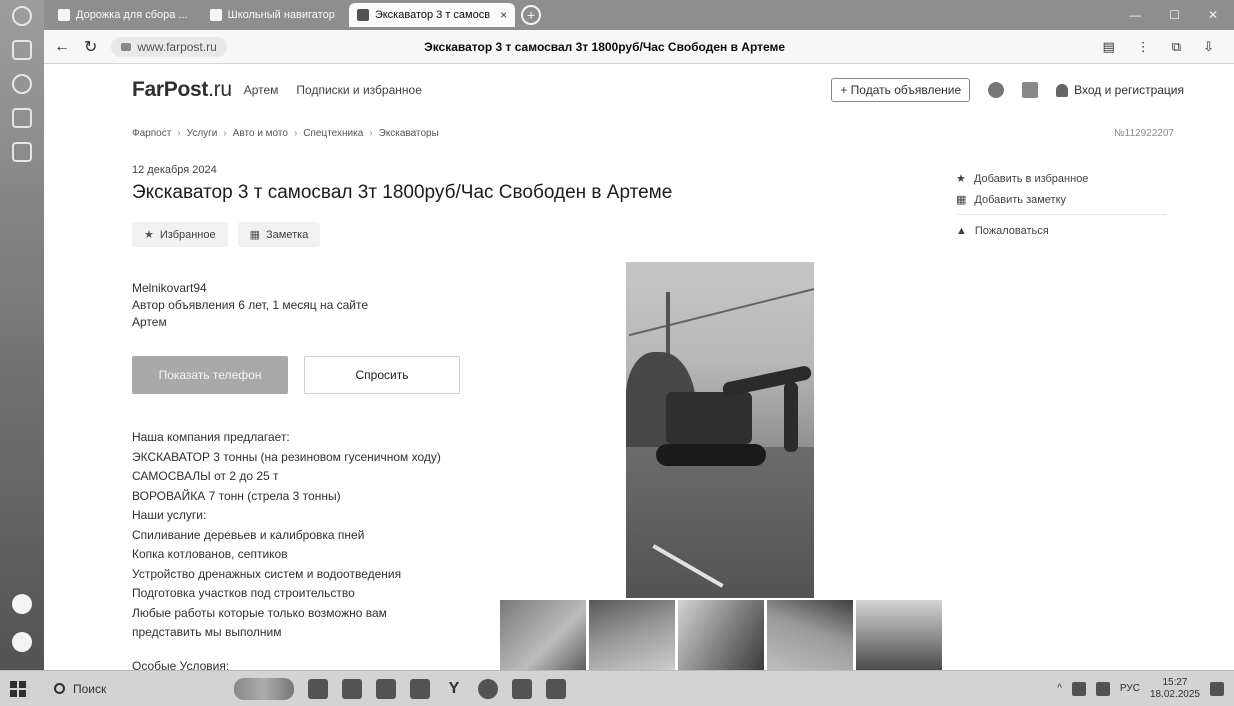 The height and width of the screenshot is (706, 1234). What do you see at coordinates (115, 689) in the screenshot?
I see `taskbar-search: Поиск` at bounding box center [115, 689].